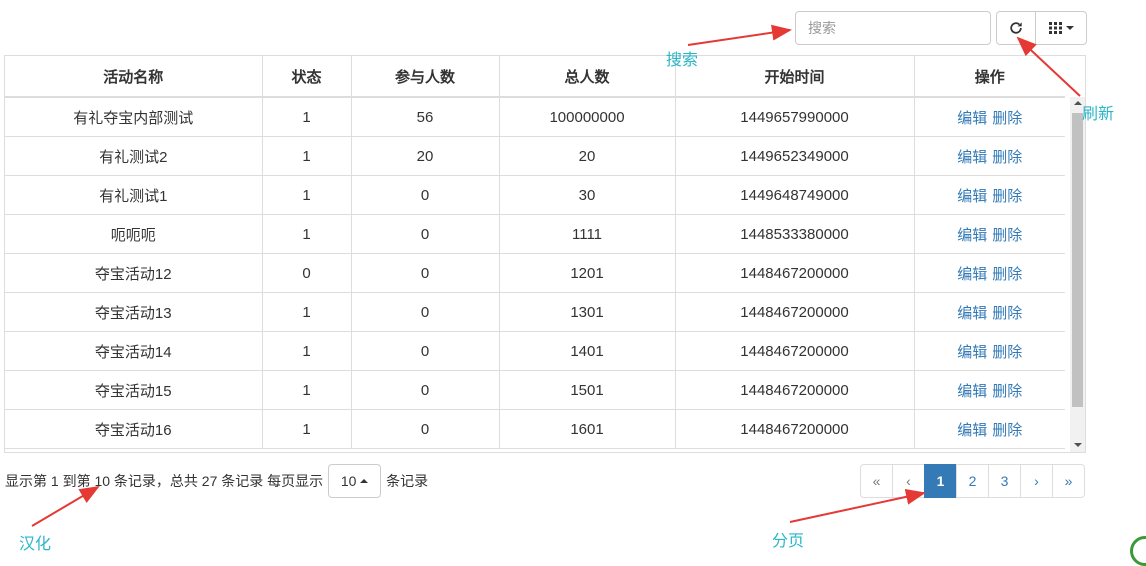 The height and width of the screenshot is (566, 1146). What do you see at coordinates (587, 273) in the screenshot?
I see `cell-total: 1201` at bounding box center [587, 273].